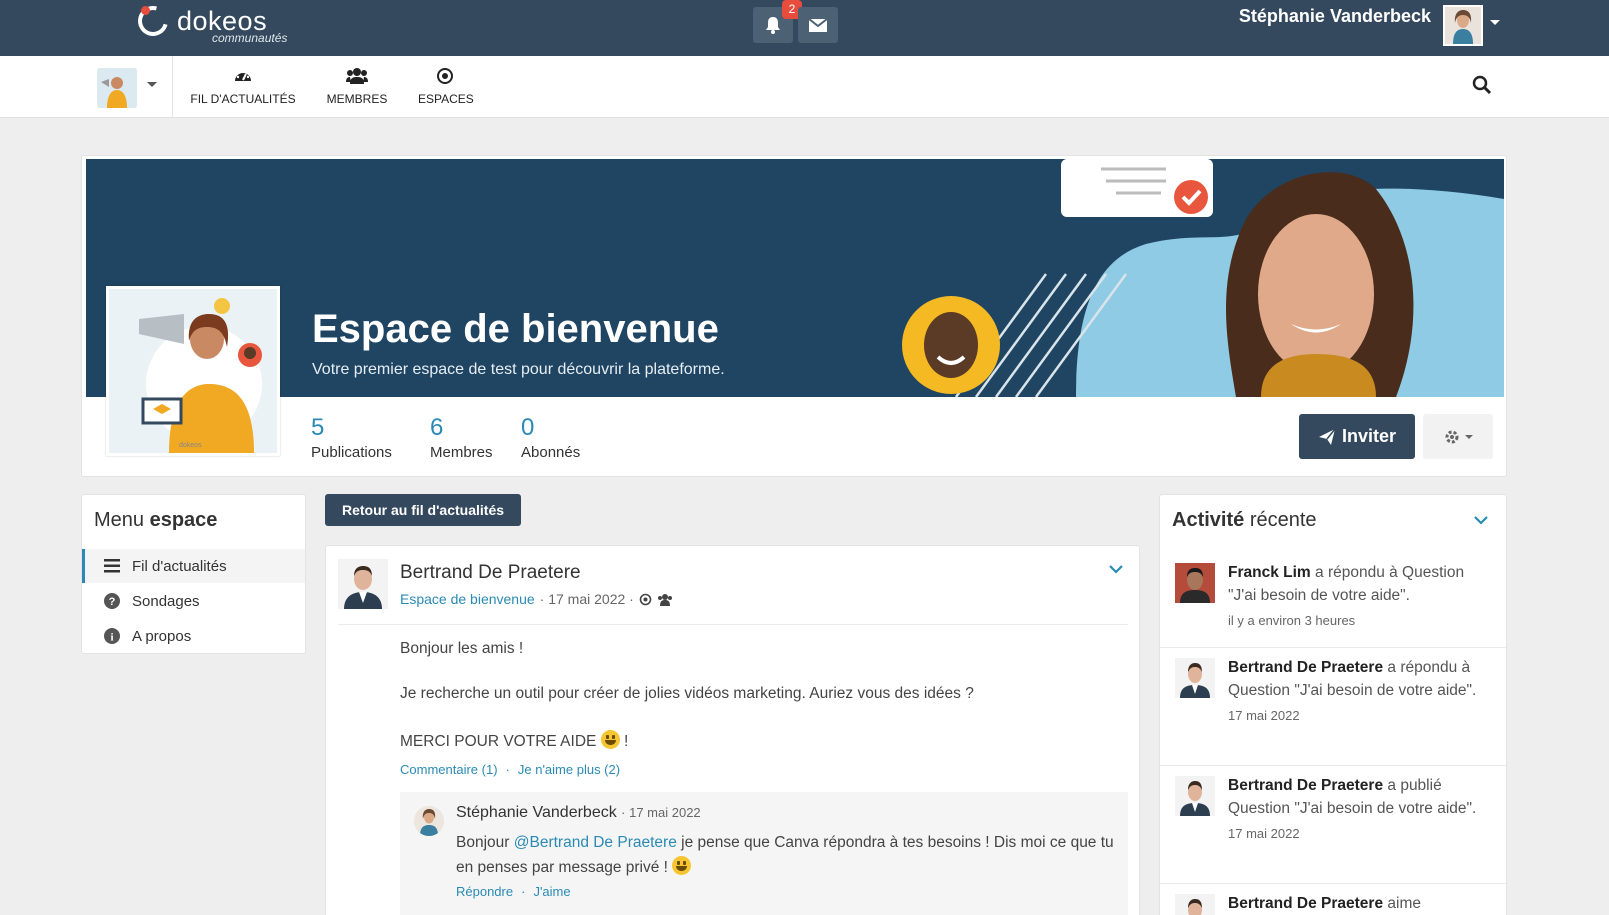  Describe the element at coordinates (243, 99) in the screenshot. I see `nav-label: FIL D'ACTUALITÉS` at that location.